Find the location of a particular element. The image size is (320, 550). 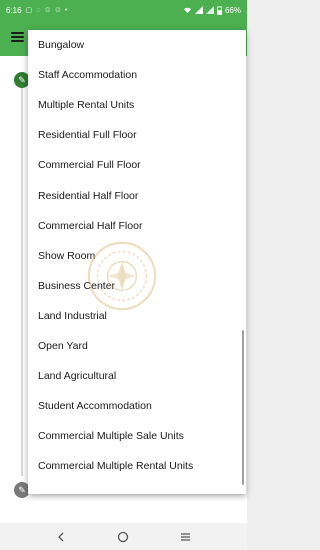

menu-icon is located at coordinates (17, 37).